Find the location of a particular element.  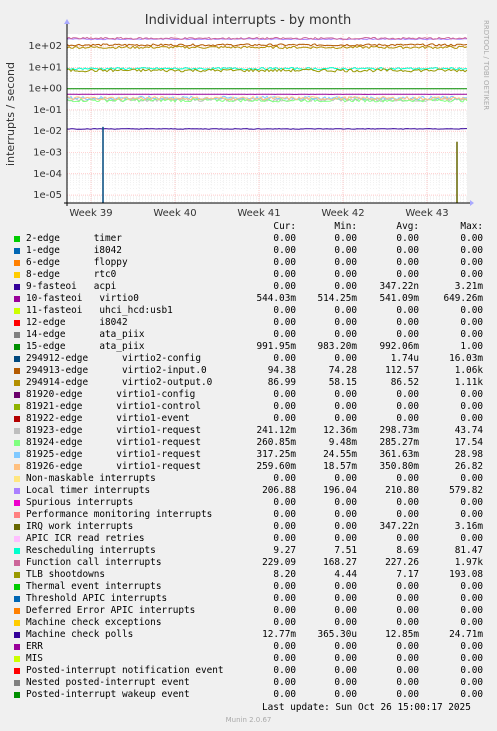

legend-row: 81922-edge virtio1-event 0.00 0.00 0.00 0.00 is located at coordinates (248, 419).